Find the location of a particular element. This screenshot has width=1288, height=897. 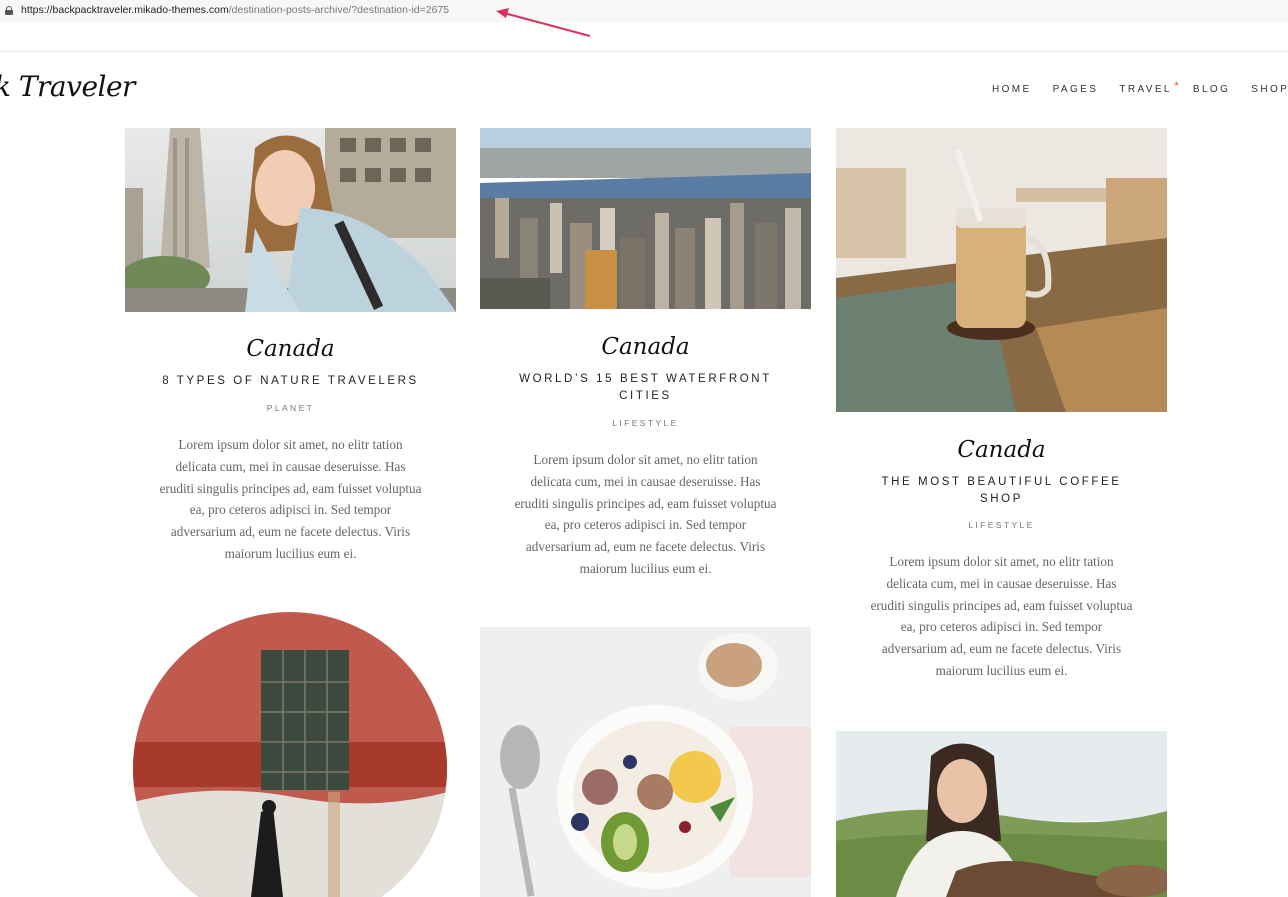

post-image-city-skyline is located at coordinates (645, 218).